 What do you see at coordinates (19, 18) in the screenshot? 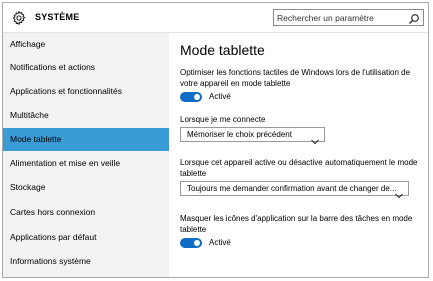
I see `gear-icon` at bounding box center [19, 18].